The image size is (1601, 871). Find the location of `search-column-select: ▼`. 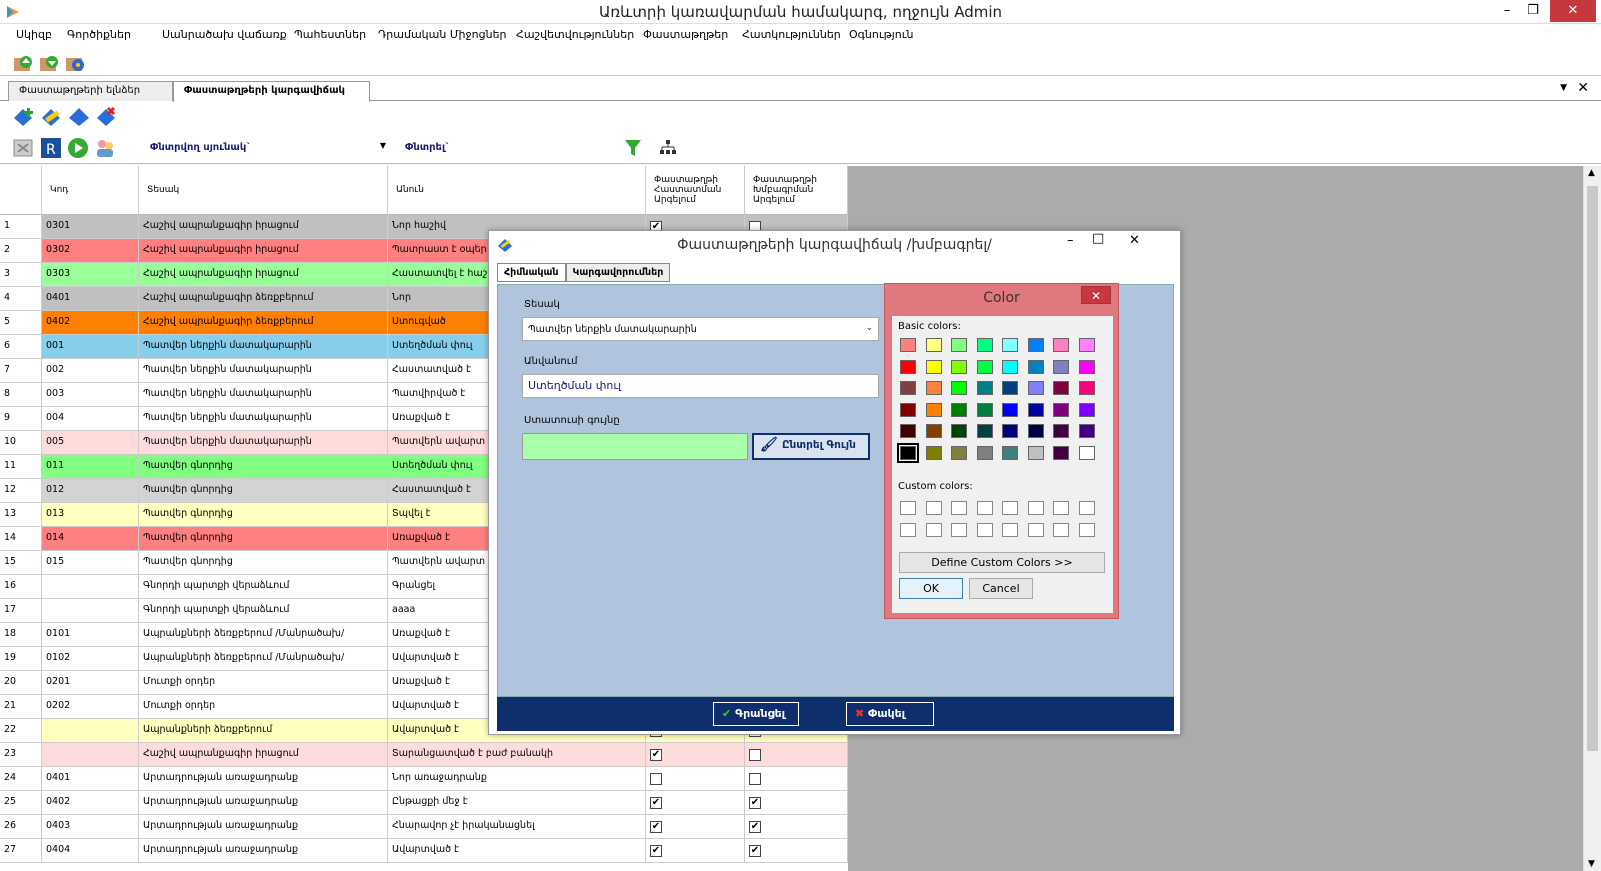

search-column-select: ▼ is located at coordinates (327, 148).